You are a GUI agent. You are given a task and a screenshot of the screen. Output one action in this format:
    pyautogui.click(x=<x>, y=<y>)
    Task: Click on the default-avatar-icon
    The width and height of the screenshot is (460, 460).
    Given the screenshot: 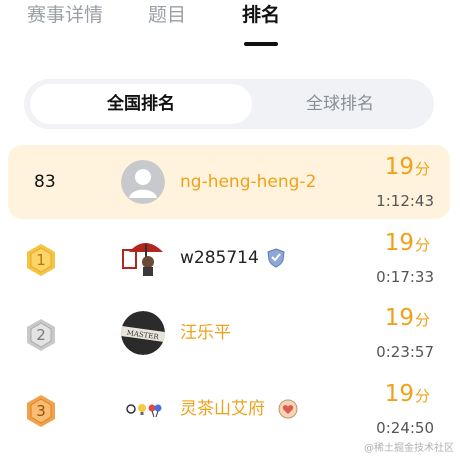 What is the action you would take?
    pyautogui.click(x=143, y=182)
    